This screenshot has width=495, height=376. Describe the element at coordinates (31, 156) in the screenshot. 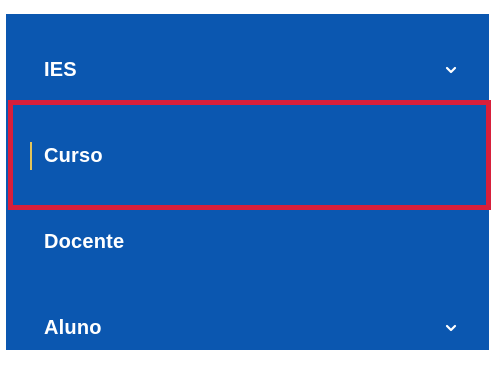

I see `active-indicator` at that location.